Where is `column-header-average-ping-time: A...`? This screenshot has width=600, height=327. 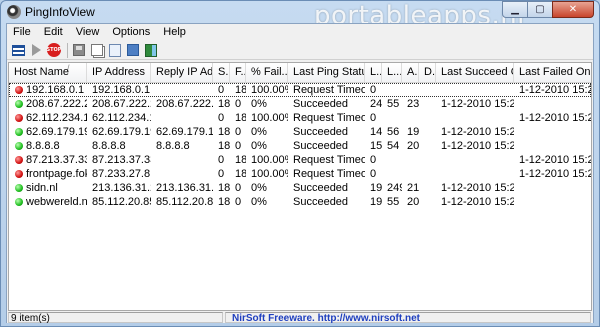 column-header-average-ping-time: A... is located at coordinates (410, 72).